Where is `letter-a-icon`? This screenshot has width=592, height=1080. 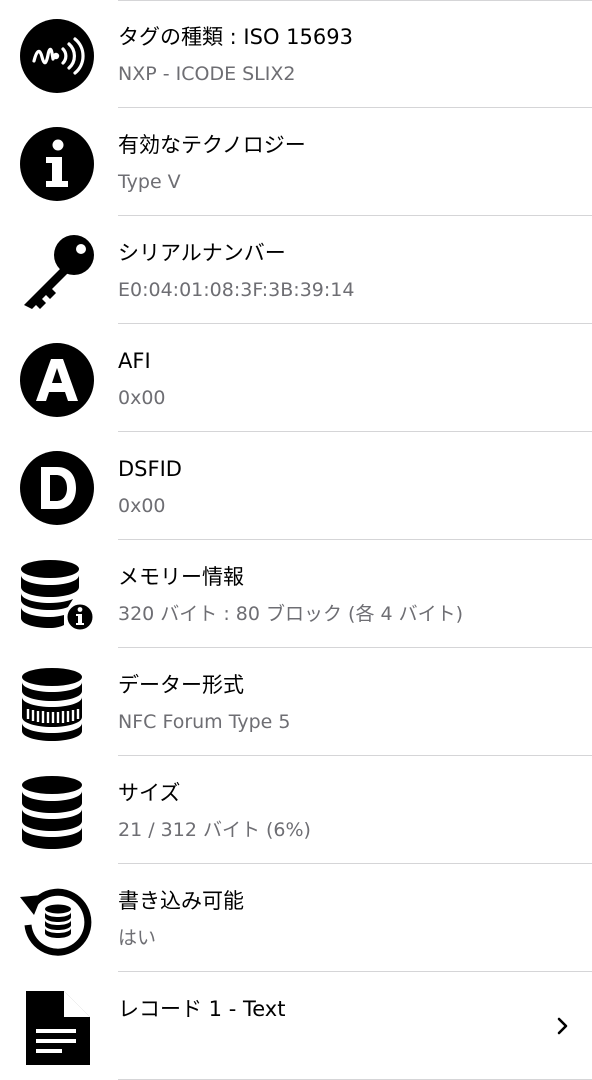 letter-a-icon is located at coordinates (57, 380).